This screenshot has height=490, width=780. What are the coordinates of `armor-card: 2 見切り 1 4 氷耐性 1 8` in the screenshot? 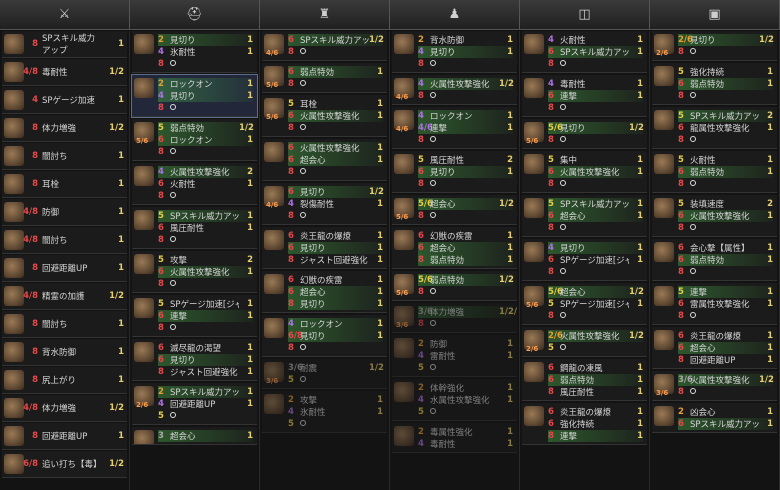 It's located at (194, 52).